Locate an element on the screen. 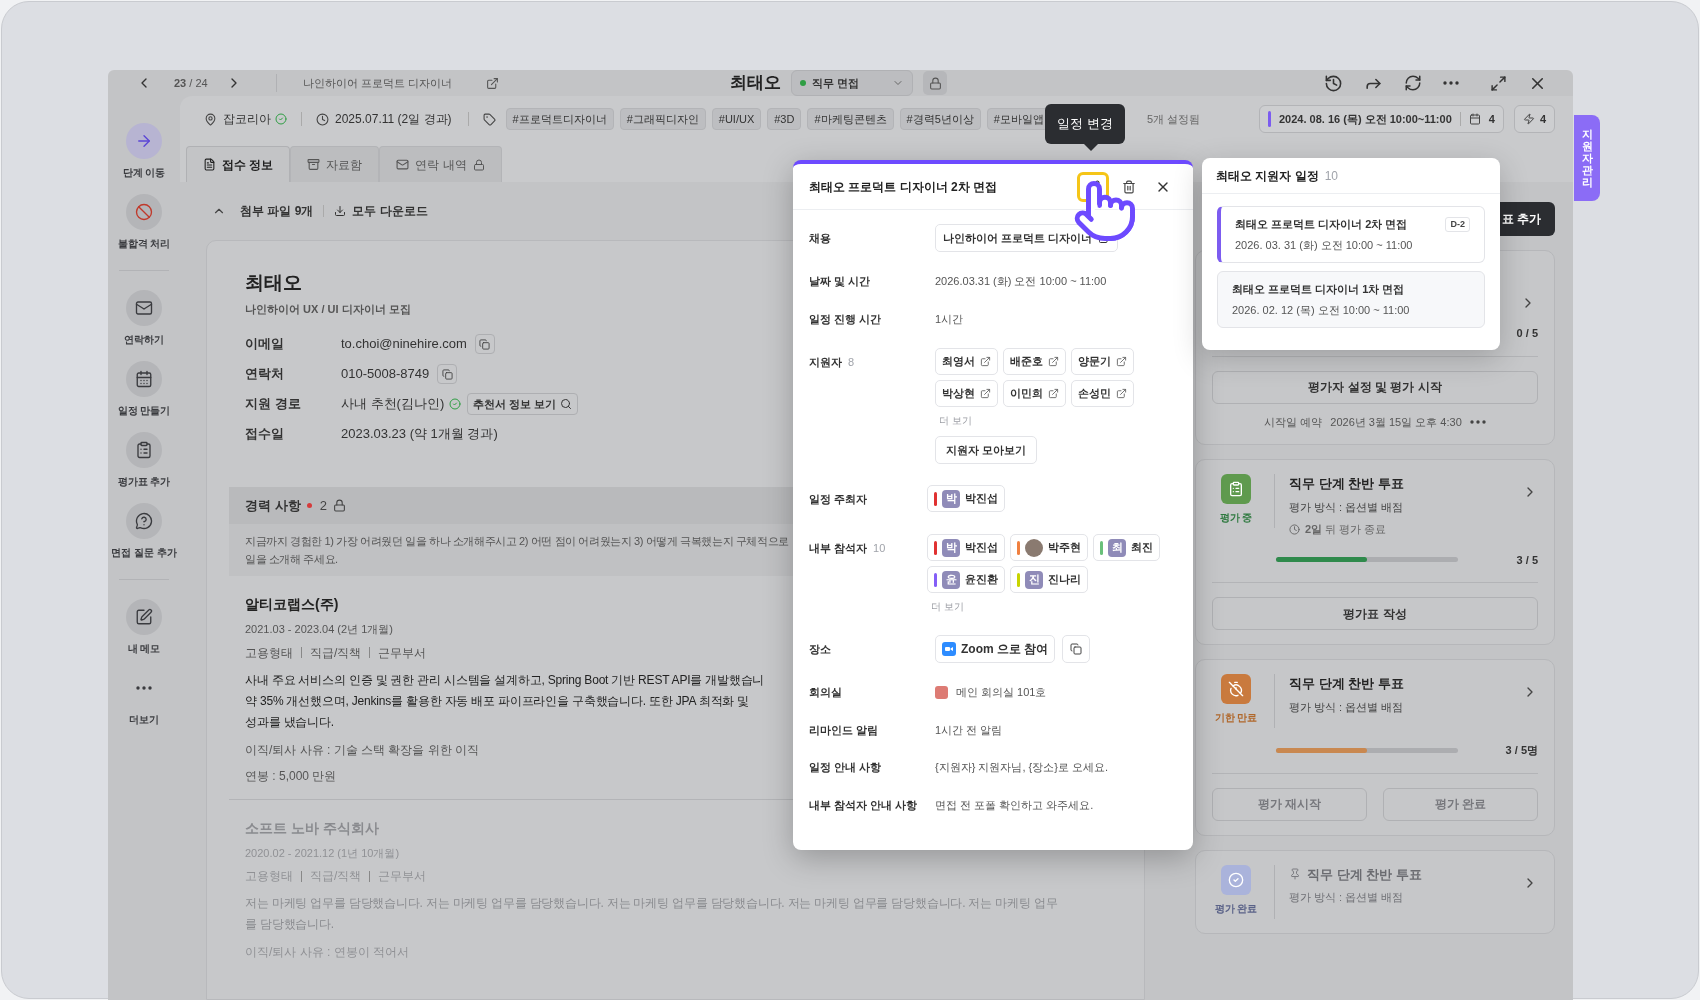 The height and width of the screenshot is (1000, 1700). employment-meta: 고용형태 is located at coordinates (269, 653).